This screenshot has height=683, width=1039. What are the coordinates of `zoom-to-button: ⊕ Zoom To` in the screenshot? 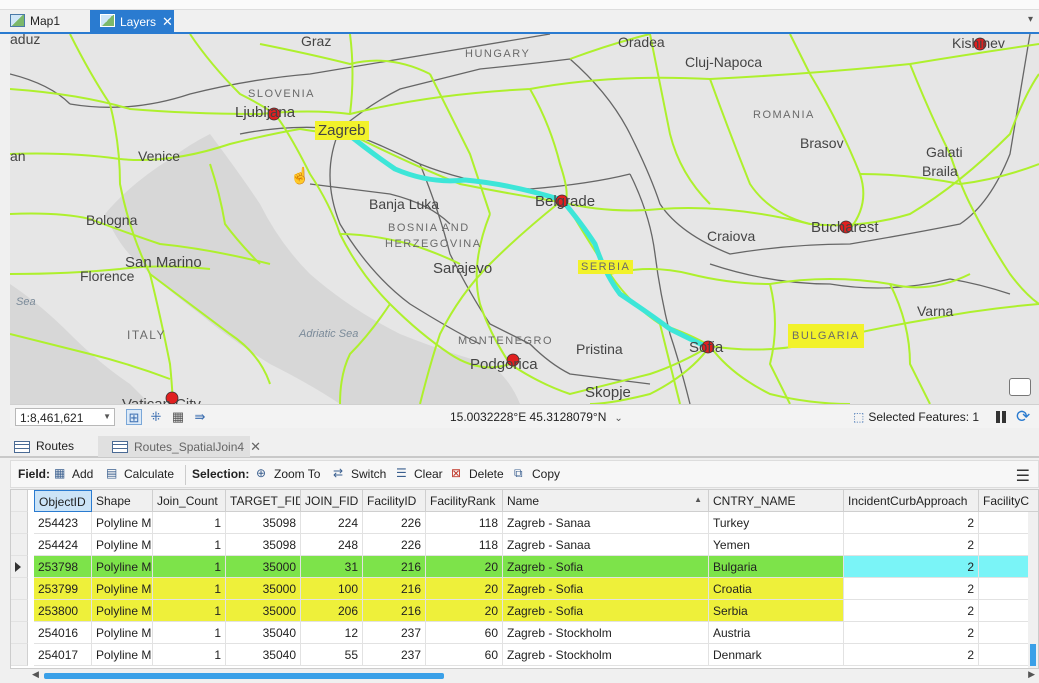 It's located at (288, 474).